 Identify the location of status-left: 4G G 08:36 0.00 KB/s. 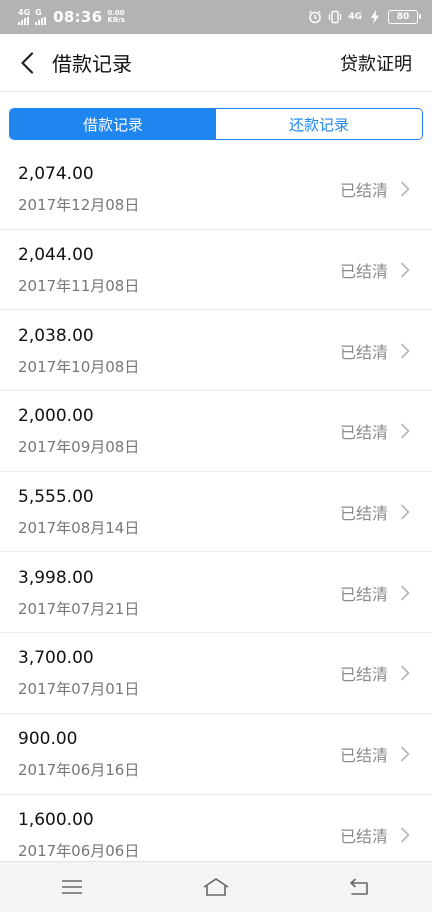
(71, 17).